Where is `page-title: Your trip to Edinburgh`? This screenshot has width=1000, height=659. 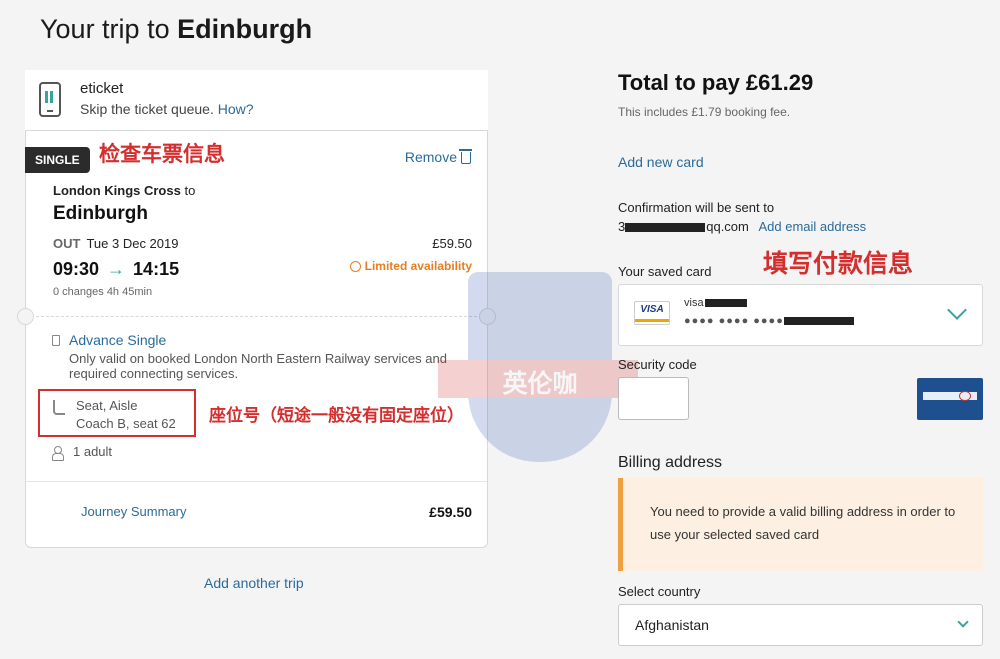 page-title: Your trip to Edinburgh is located at coordinates (176, 29).